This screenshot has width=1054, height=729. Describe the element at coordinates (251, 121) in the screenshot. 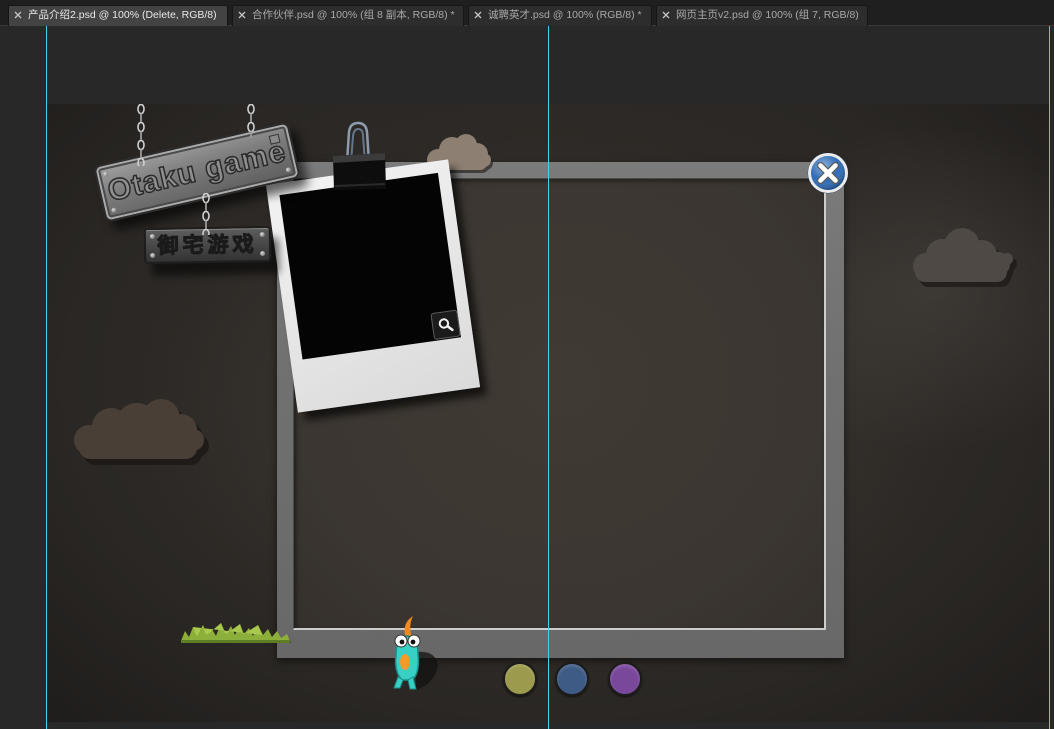

I see `chain-right` at that location.